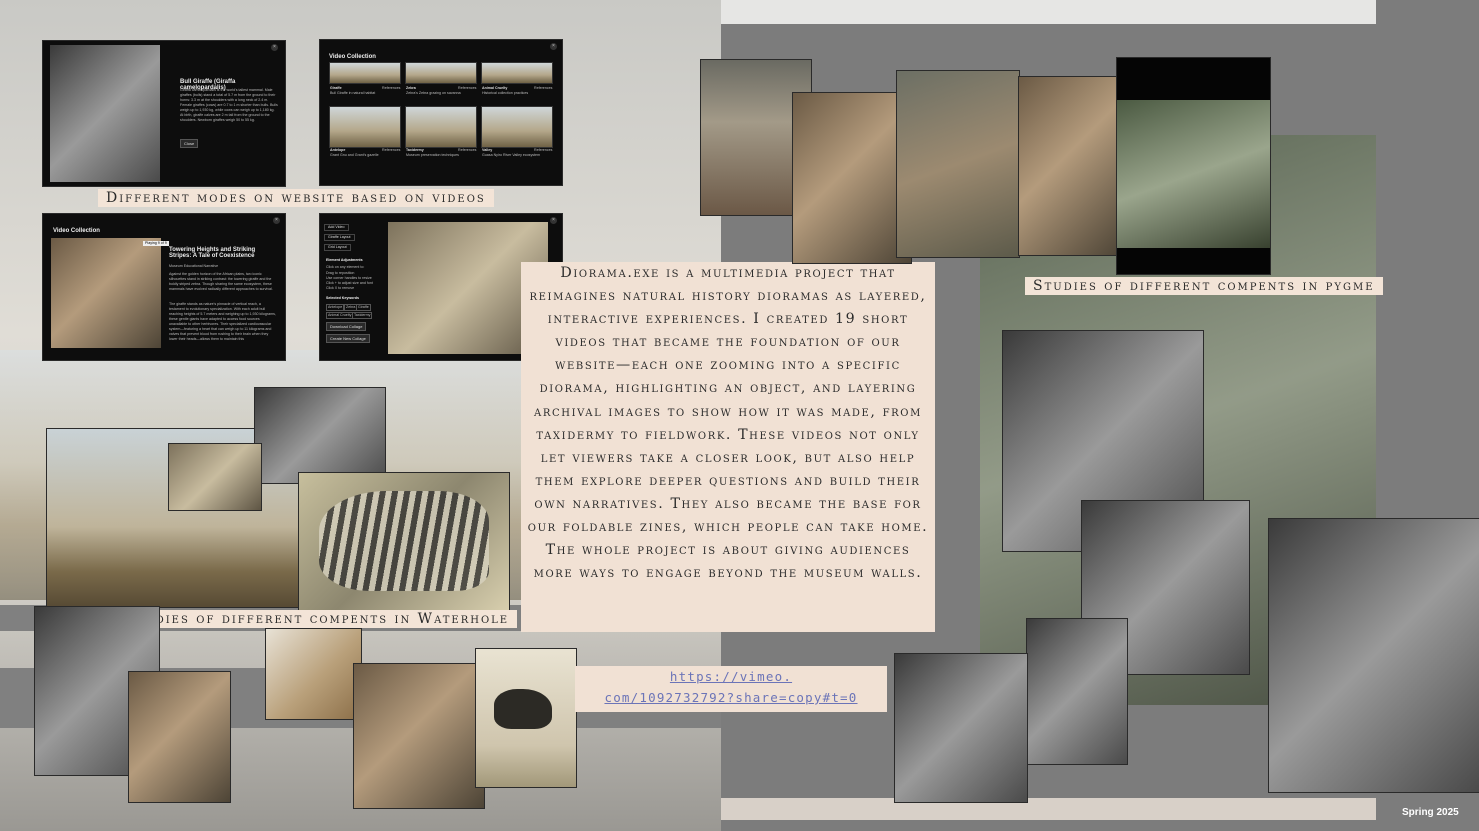  I want to click on rock-painting-photo, so click(215, 477).